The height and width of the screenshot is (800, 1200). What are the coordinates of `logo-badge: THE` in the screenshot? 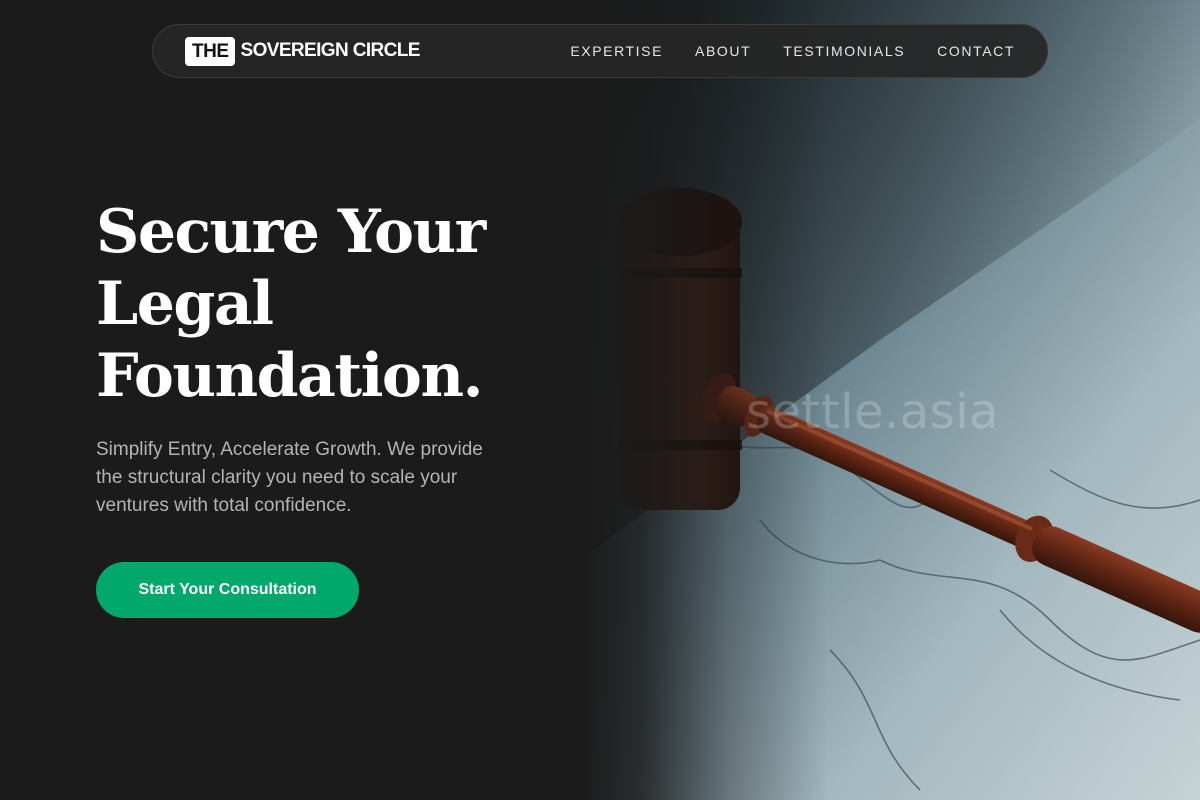 It's located at (210, 51).